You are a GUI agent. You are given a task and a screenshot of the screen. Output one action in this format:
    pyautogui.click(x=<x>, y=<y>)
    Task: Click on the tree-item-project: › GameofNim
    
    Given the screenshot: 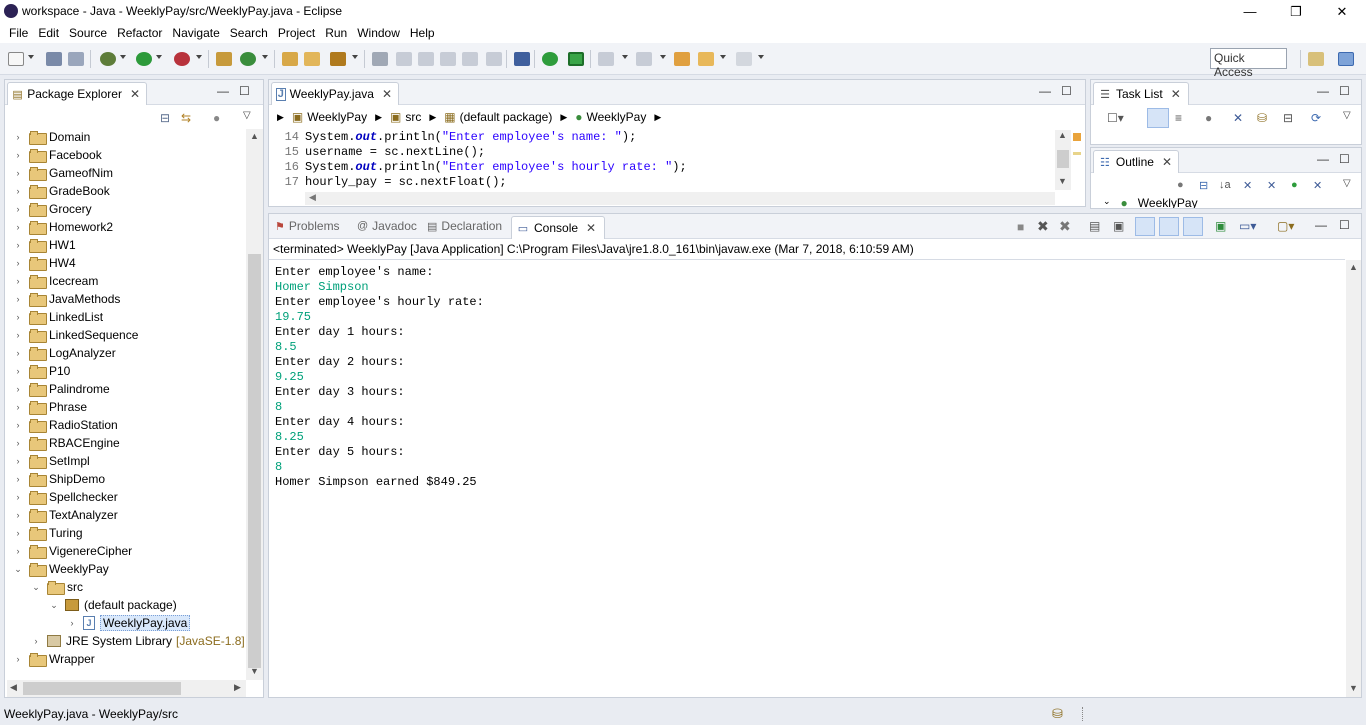 What is the action you would take?
    pyautogui.click(x=63, y=173)
    